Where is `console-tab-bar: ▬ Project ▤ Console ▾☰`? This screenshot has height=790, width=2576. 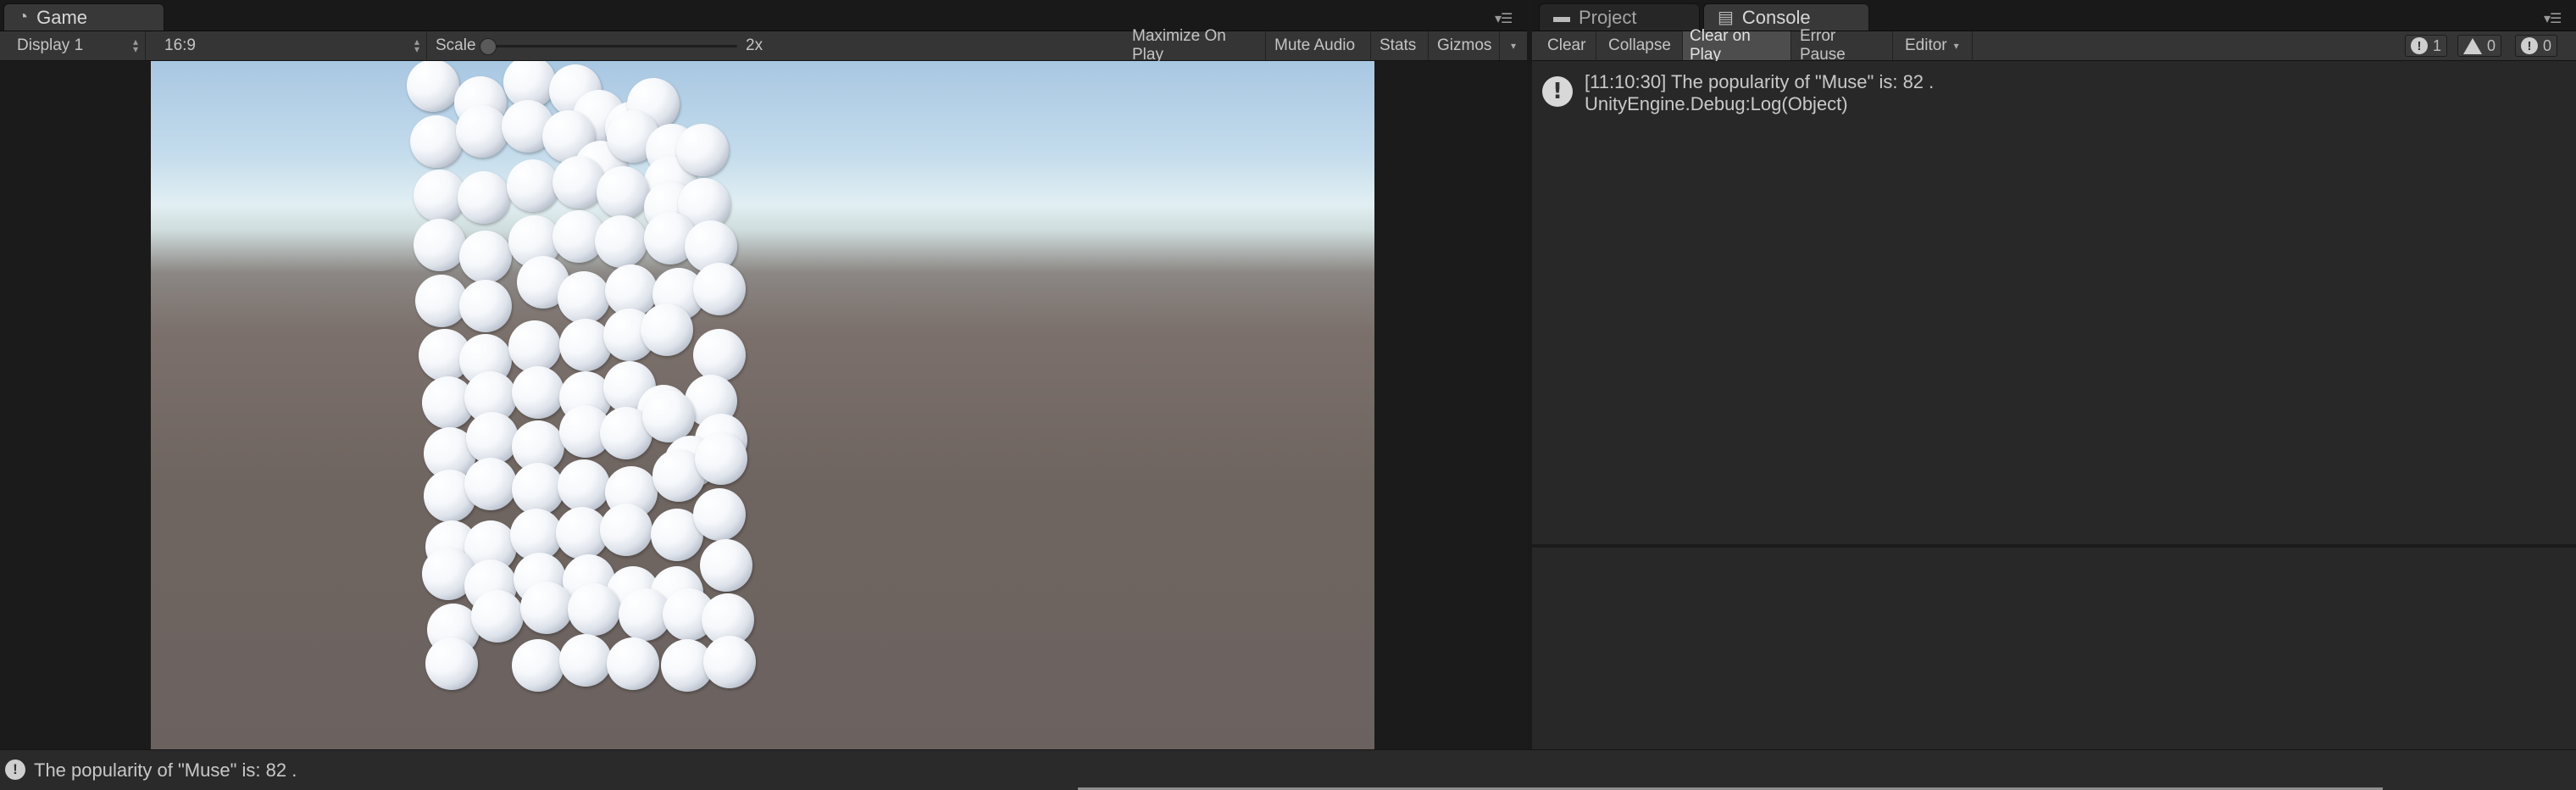
console-tab-bar: ▬ Project ▤ Console ▾☰ is located at coordinates (2054, 15).